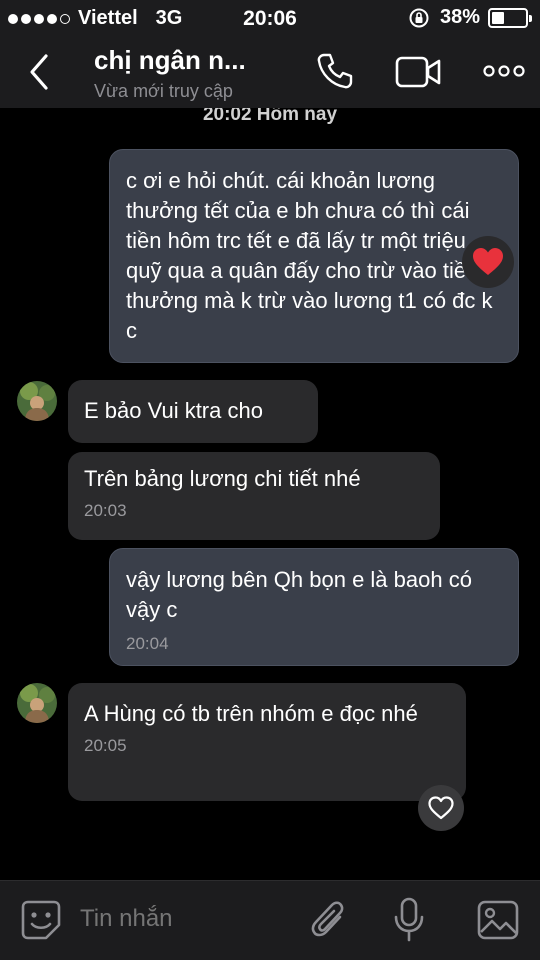 The width and height of the screenshot is (540, 960). What do you see at coordinates (459, 17) in the screenshot?
I see `battery-percent: 38%` at bounding box center [459, 17].